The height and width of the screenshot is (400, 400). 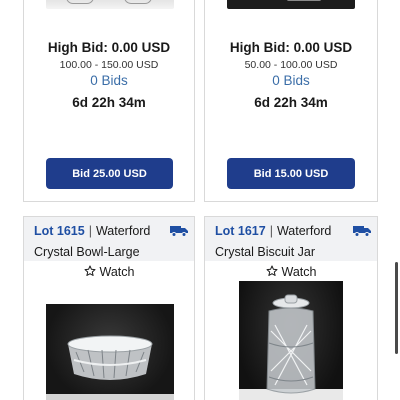 What do you see at coordinates (291, 65) in the screenshot?
I see `estimate-range: 50.00 - 100.00 USD` at bounding box center [291, 65].